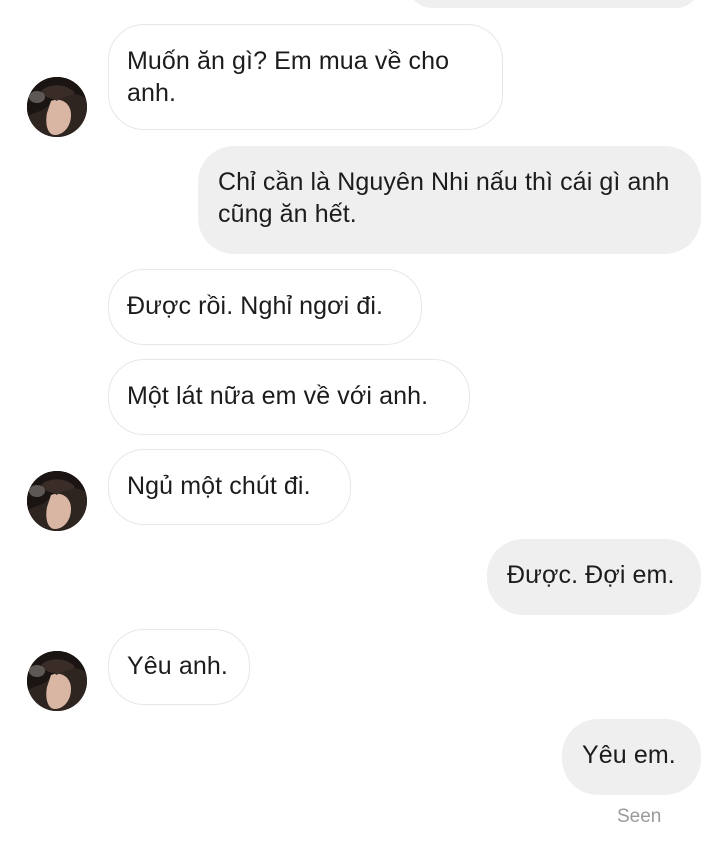 This screenshot has height=845, width=720. I want to click on message-text: Ngủ một chút đi., so click(219, 486).